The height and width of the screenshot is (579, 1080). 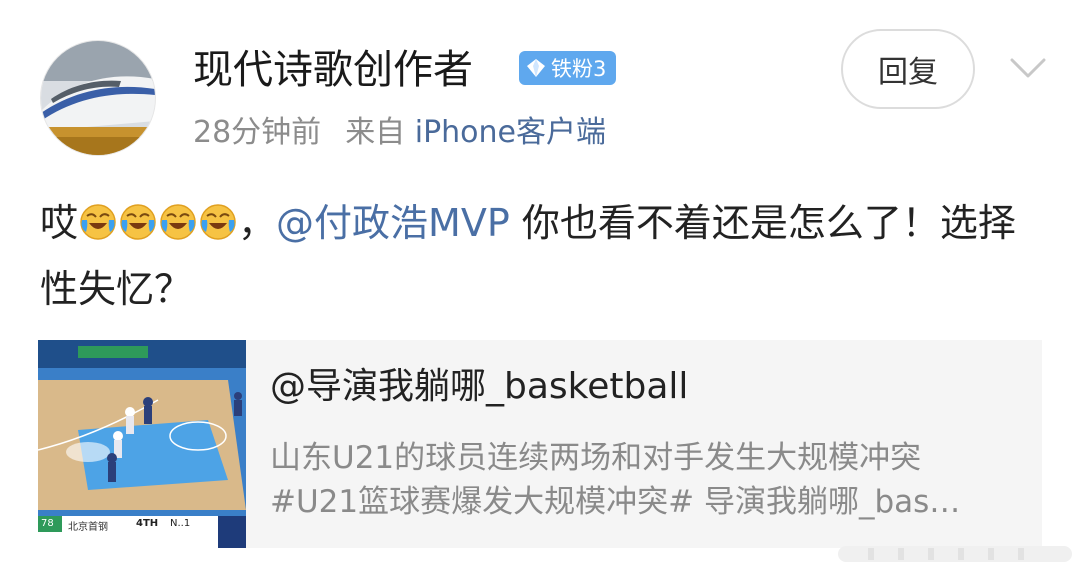 I want to click on card-title: @导演我躺哪_basketball, so click(x=479, y=387).